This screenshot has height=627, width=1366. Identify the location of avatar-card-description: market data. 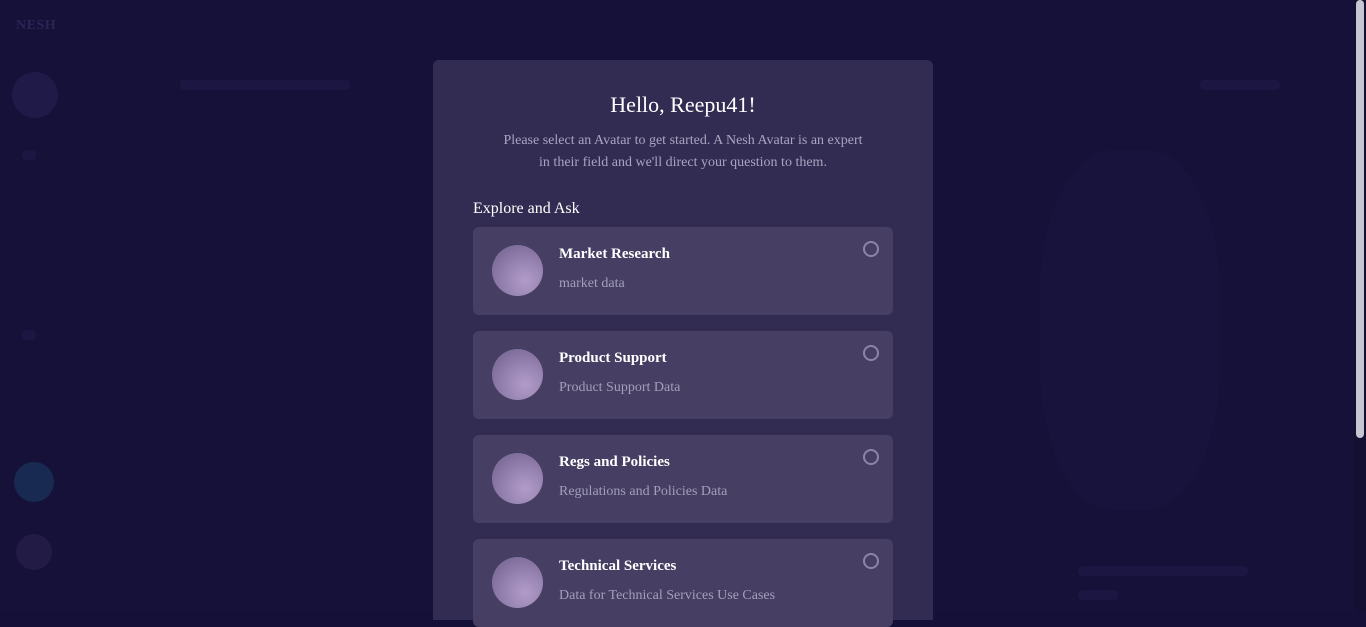
(592, 283).